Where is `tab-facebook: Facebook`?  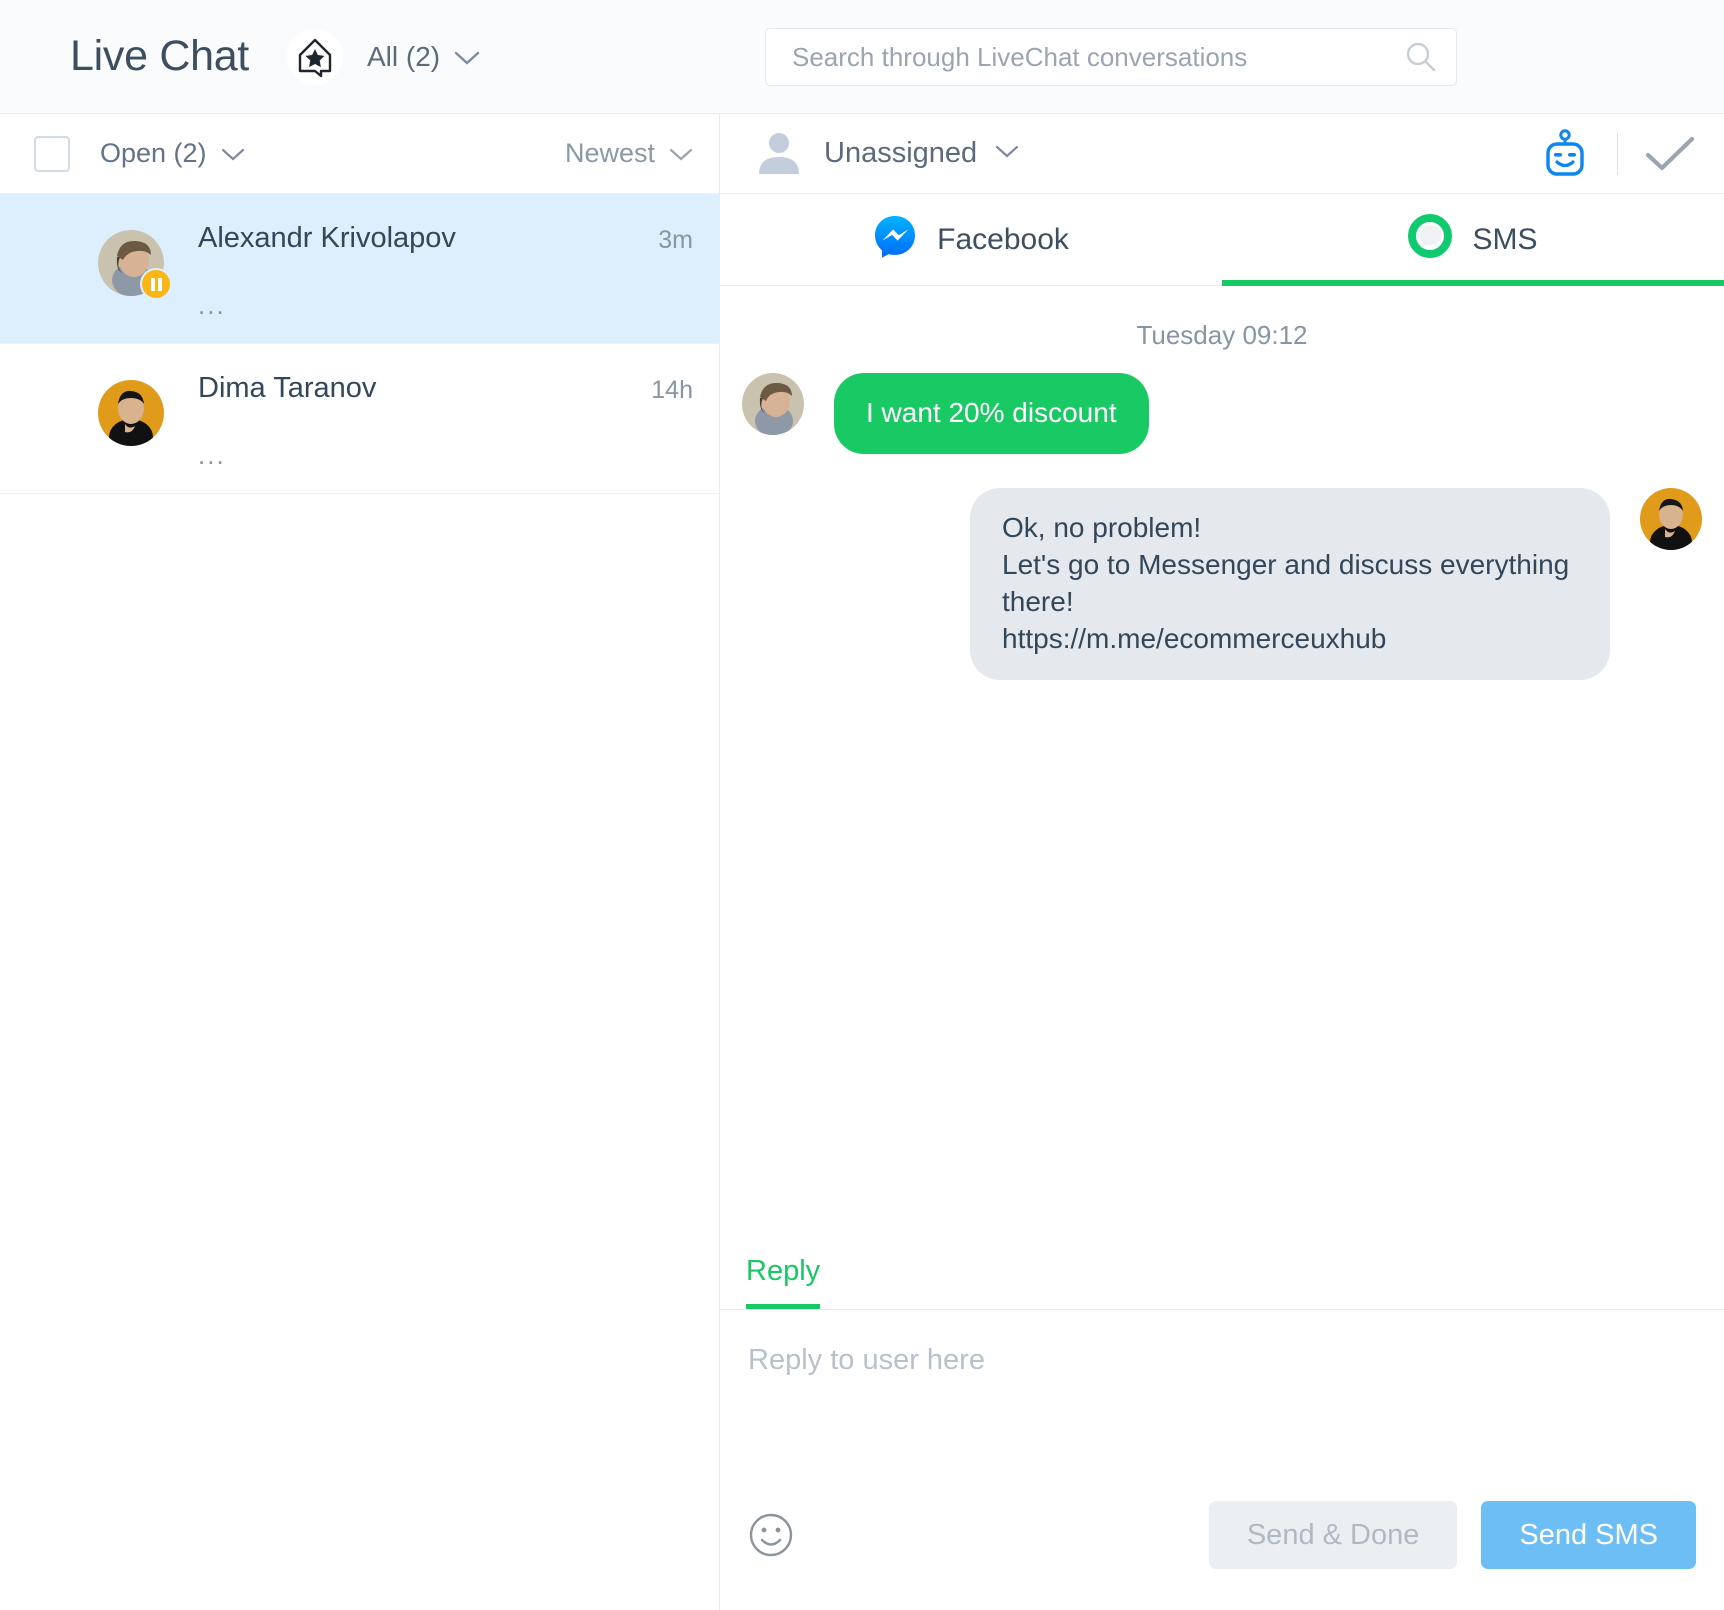
tab-facebook: Facebook is located at coordinates (971, 239).